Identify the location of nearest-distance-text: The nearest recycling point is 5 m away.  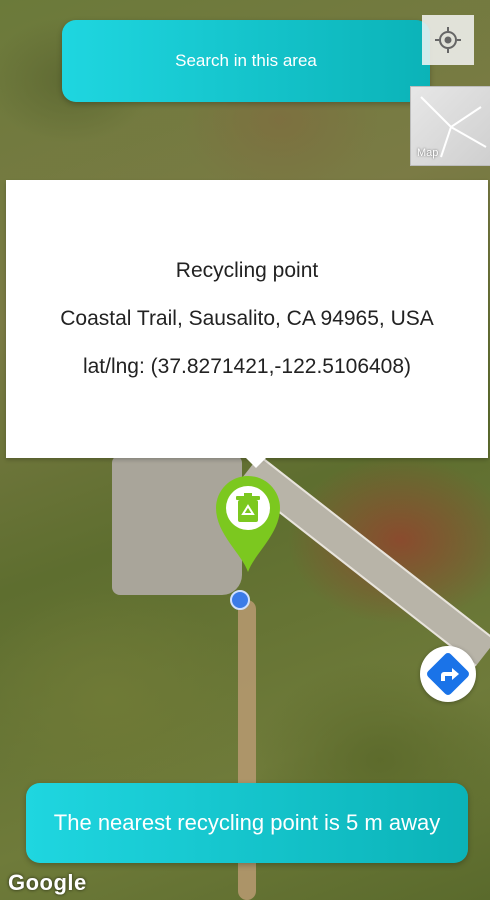
(247, 822).